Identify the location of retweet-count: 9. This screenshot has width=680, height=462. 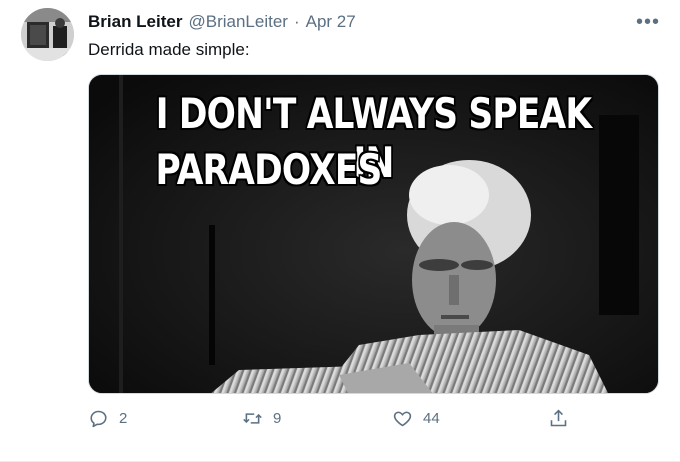
(277, 418).